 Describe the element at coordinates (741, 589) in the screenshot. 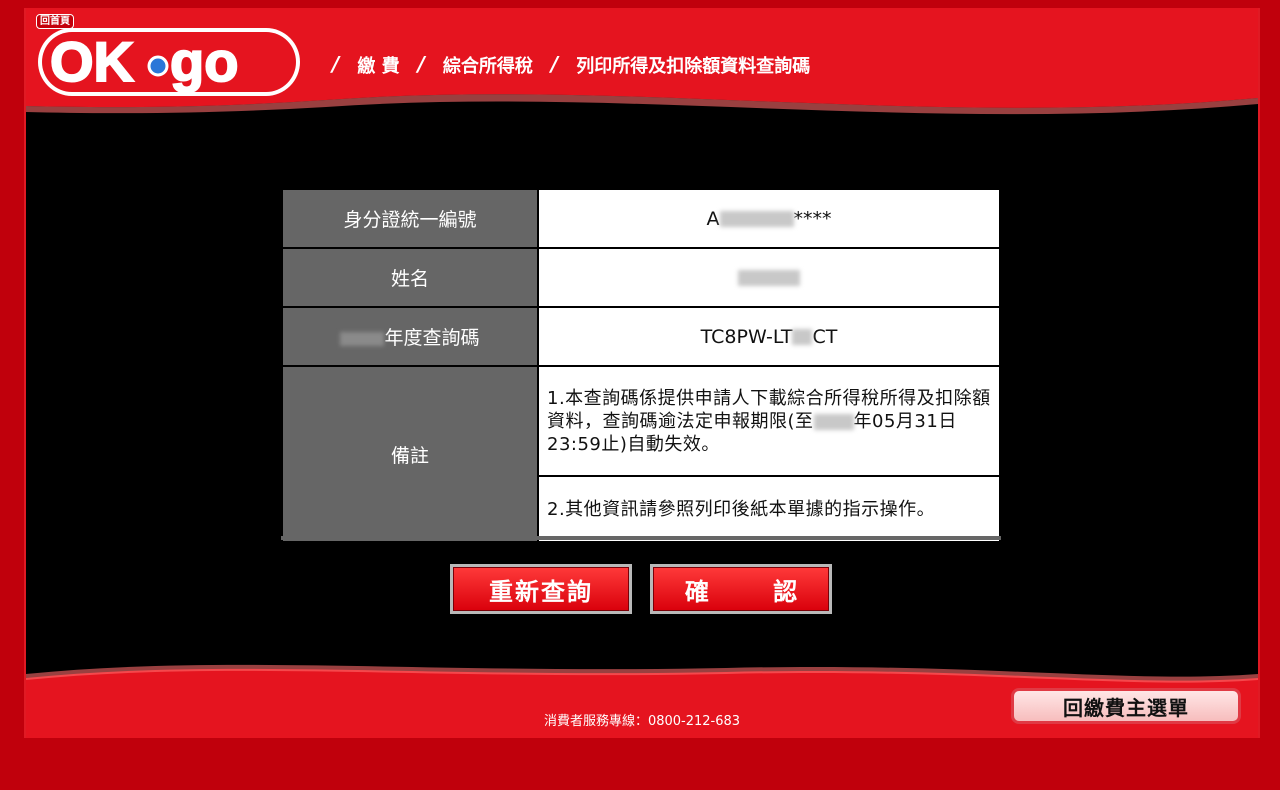

I see `confirm-button: 確 認` at that location.